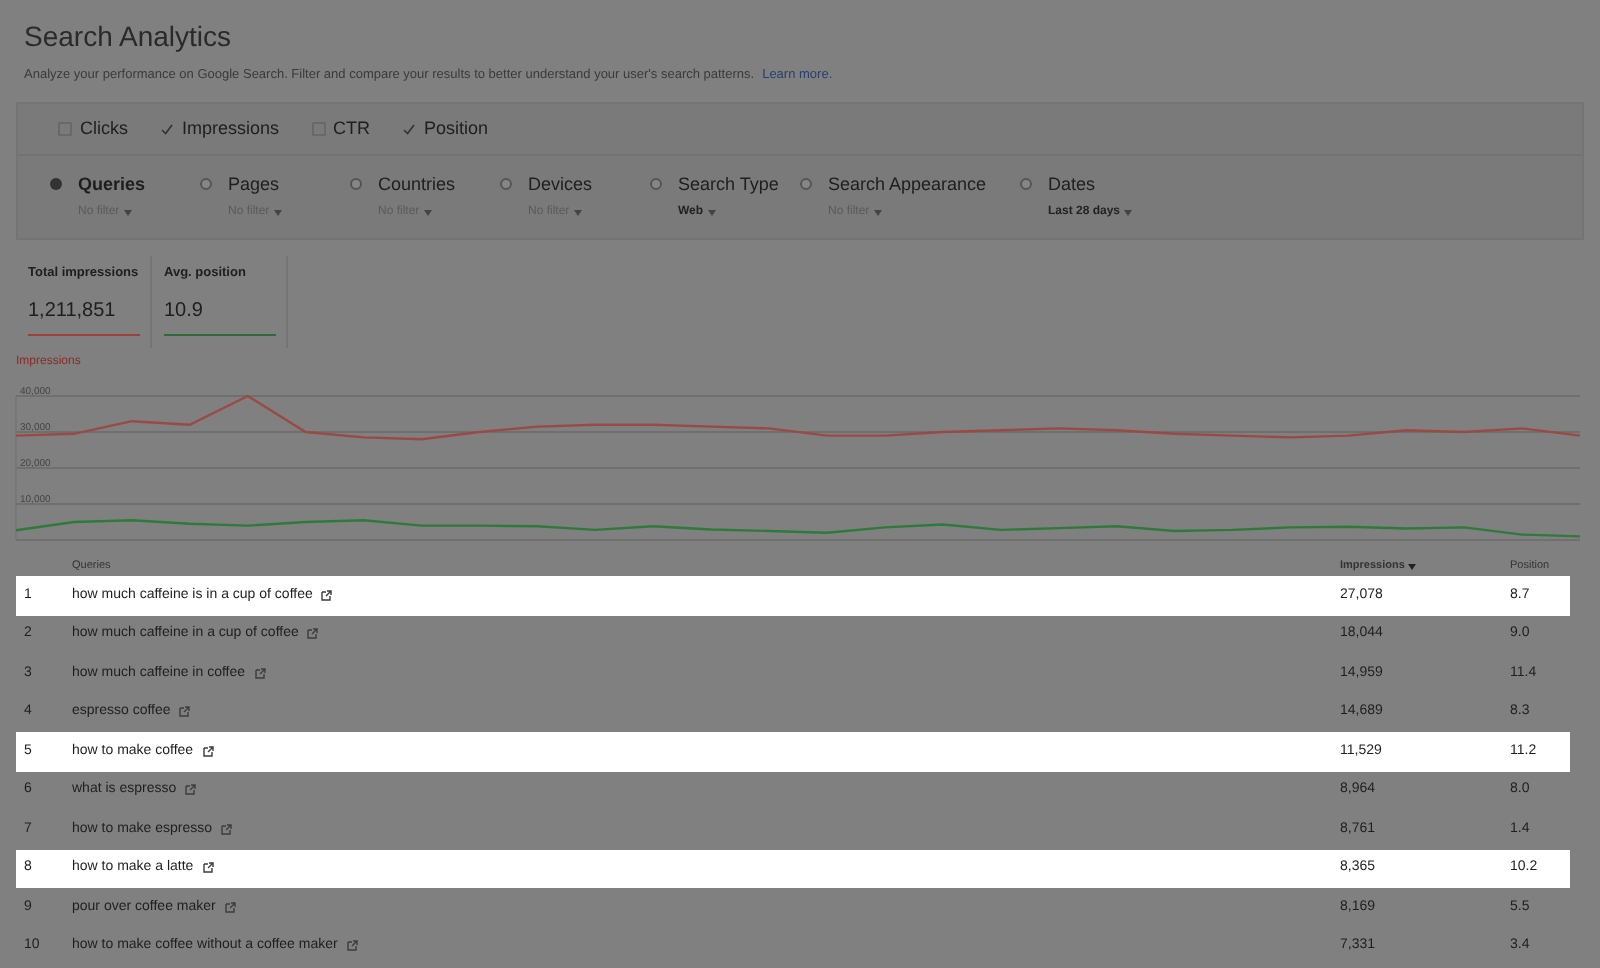  I want to click on dimension-tab: Search Appearance, so click(907, 186).